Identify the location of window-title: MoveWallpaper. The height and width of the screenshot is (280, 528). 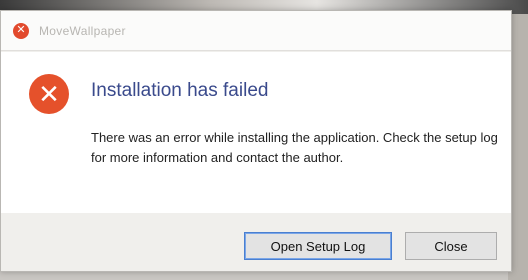
(82, 30).